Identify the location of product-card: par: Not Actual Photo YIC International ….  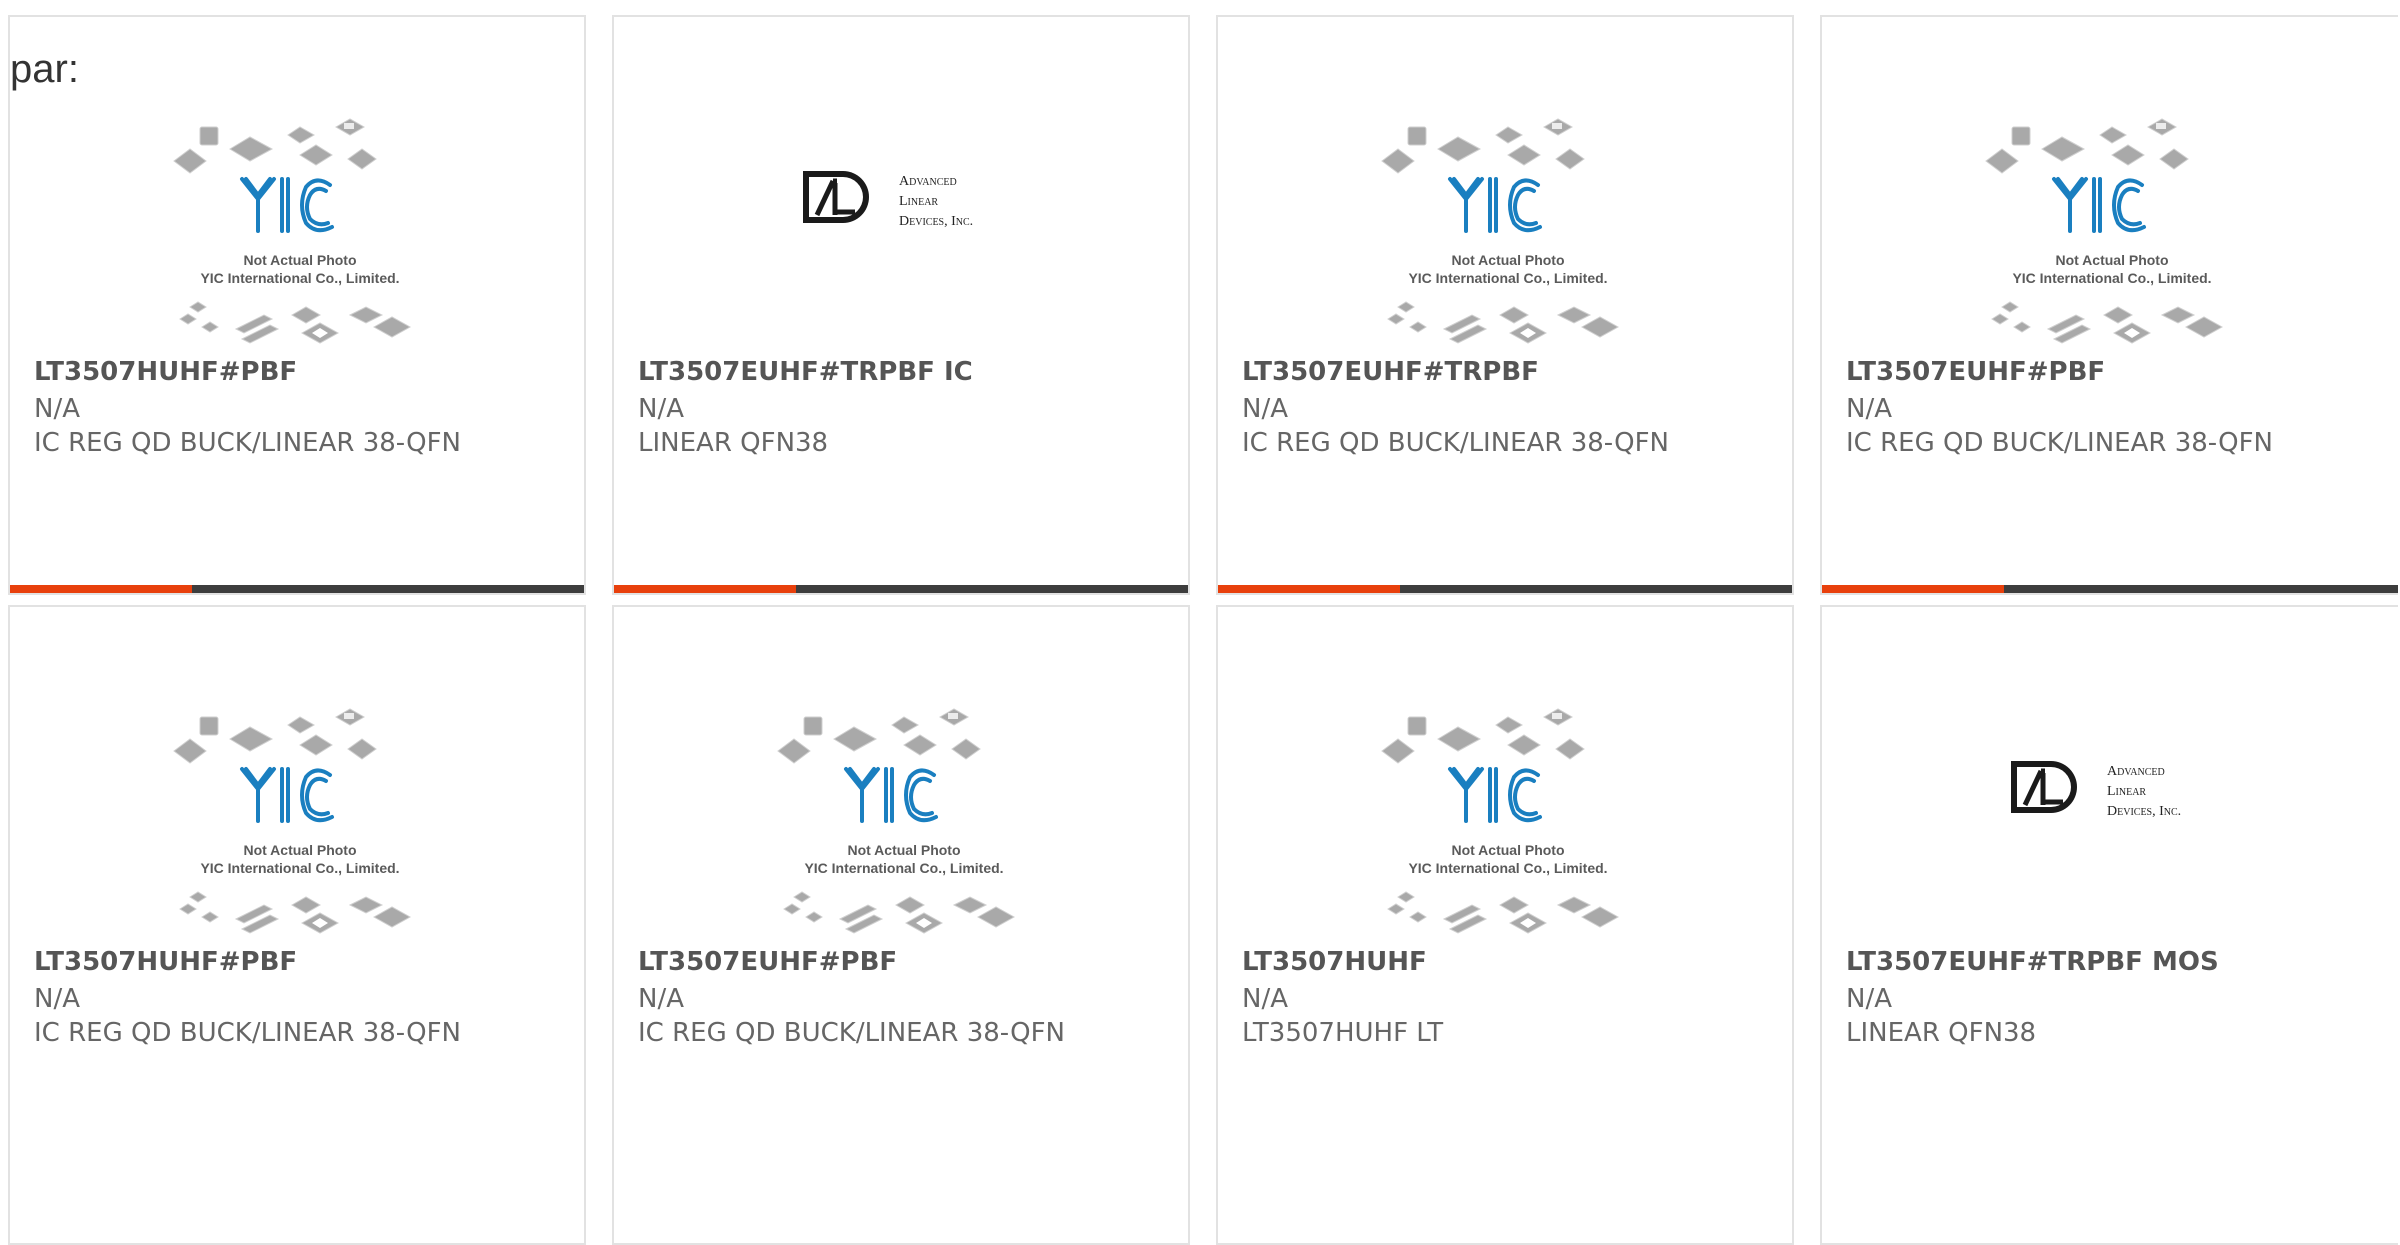
(297, 305).